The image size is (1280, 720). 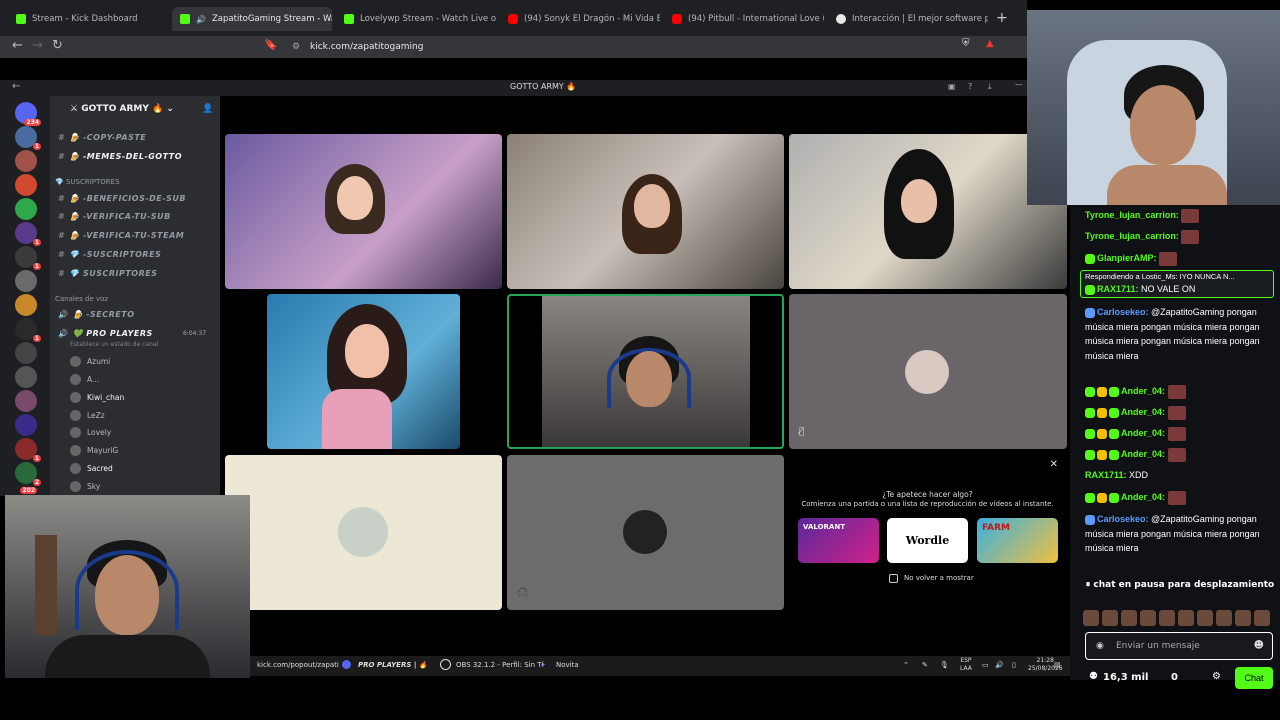 What do you see at coordinates (1254, 678) in the screenshot?
I see `send-chat-button: Chat` at bounding box center [1254, 678].